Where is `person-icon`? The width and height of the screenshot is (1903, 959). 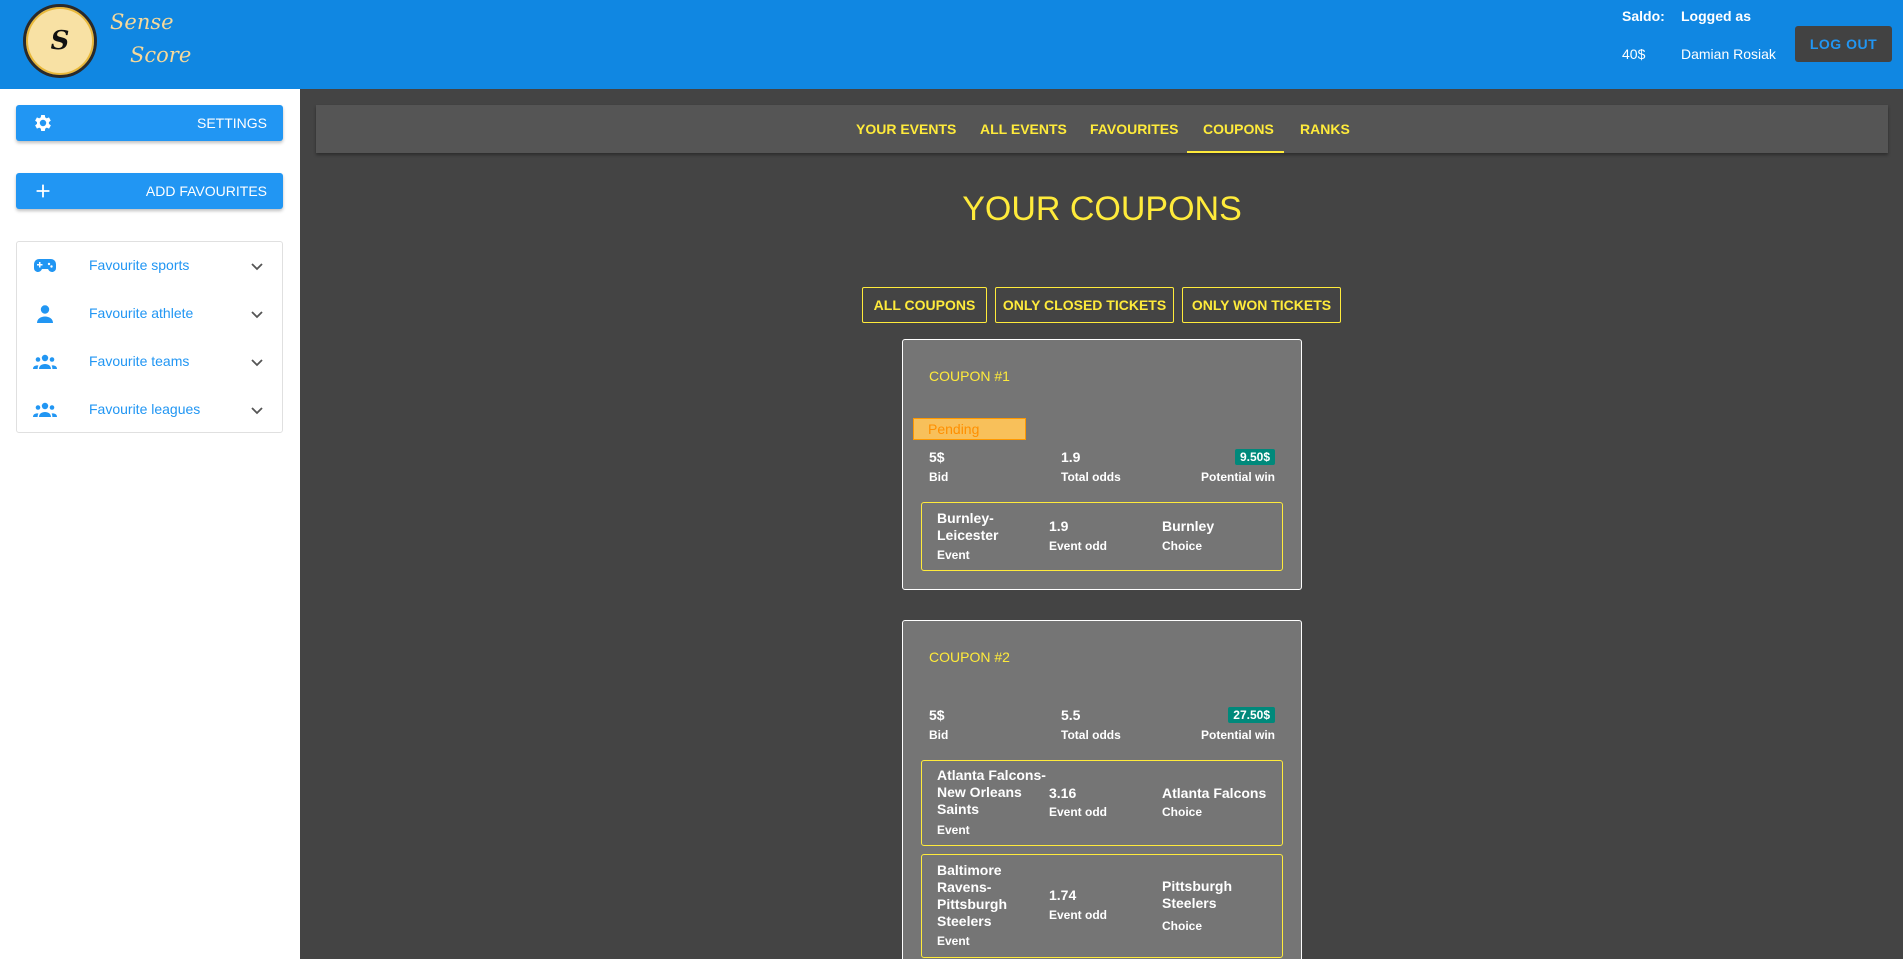
person-icon is located at coordinates (45, 314).